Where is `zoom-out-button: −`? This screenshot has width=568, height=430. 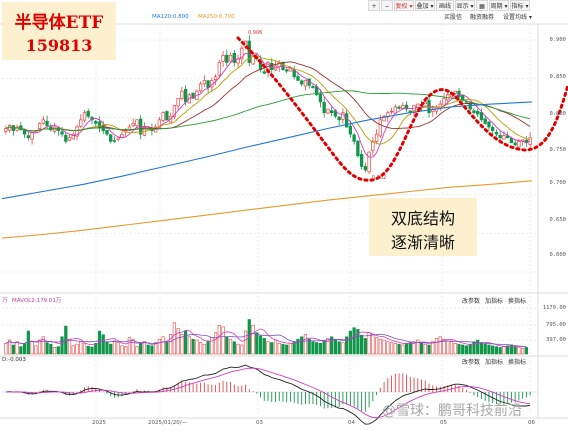 zoom-out-button: − is located at coordinates (387, 5).